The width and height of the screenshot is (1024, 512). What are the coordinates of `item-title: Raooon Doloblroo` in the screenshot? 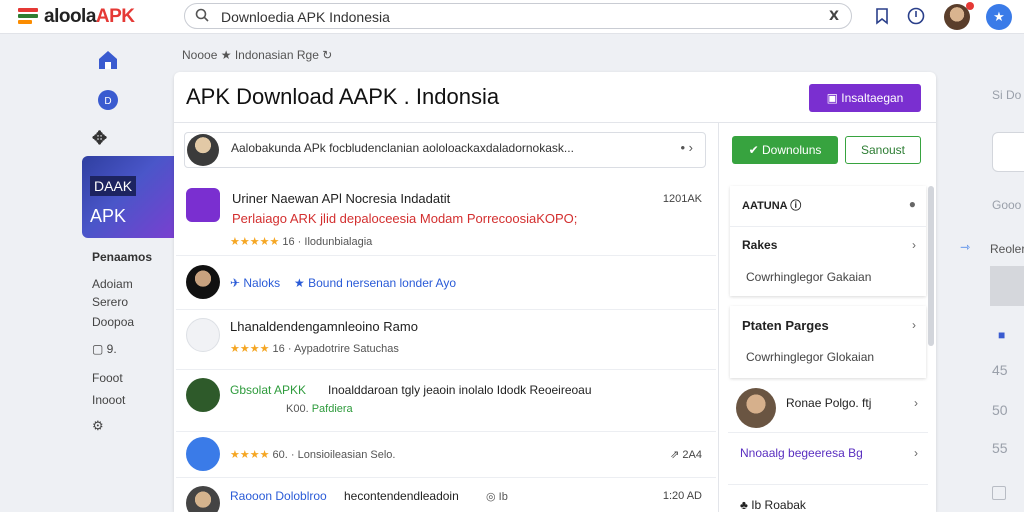 It's located at (278, 496).